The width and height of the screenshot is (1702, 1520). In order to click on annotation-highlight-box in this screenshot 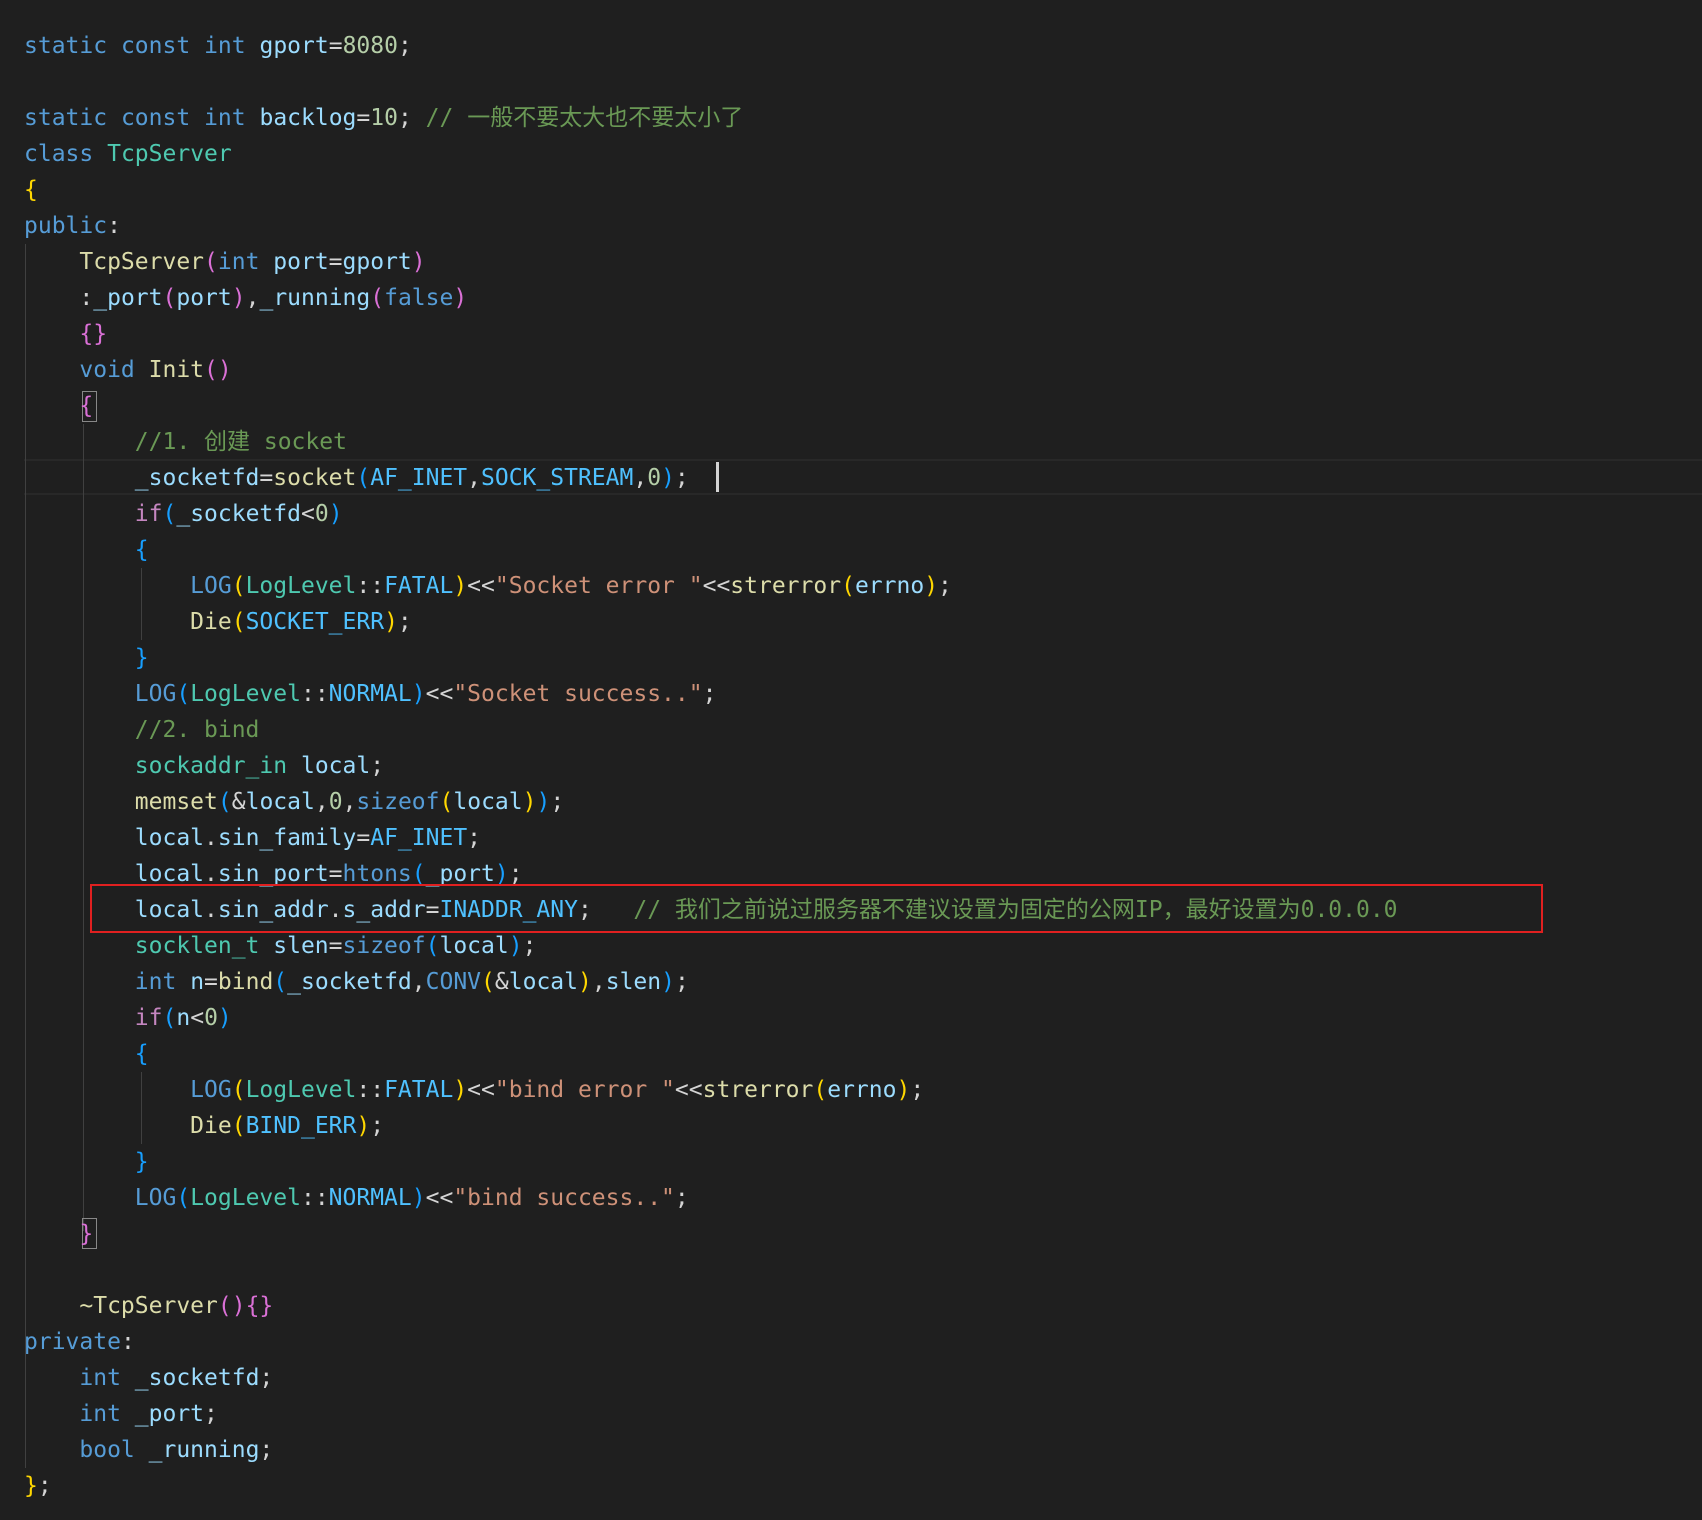, I will do `click(816, 908)`.